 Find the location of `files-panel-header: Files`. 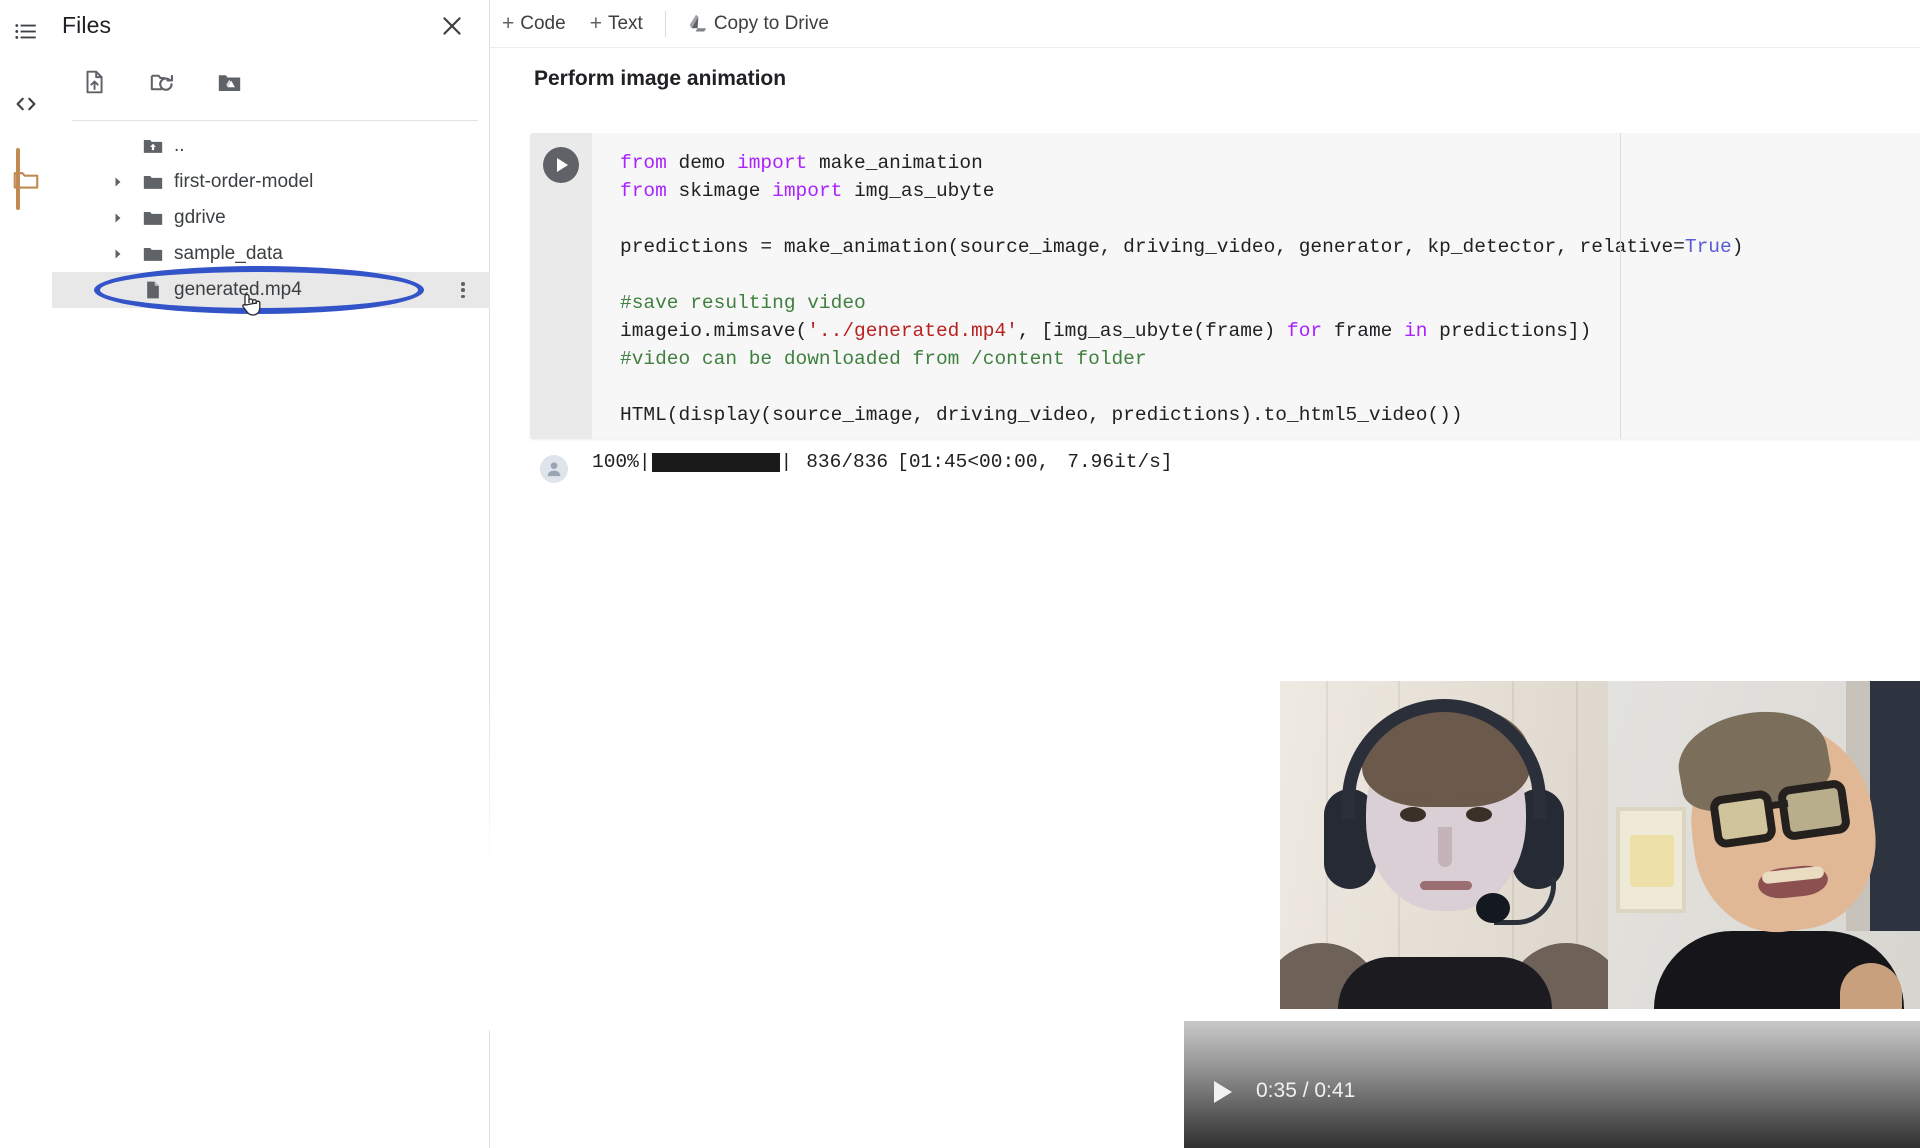

files-panel-header: Files is located at coordinates (271, 24).